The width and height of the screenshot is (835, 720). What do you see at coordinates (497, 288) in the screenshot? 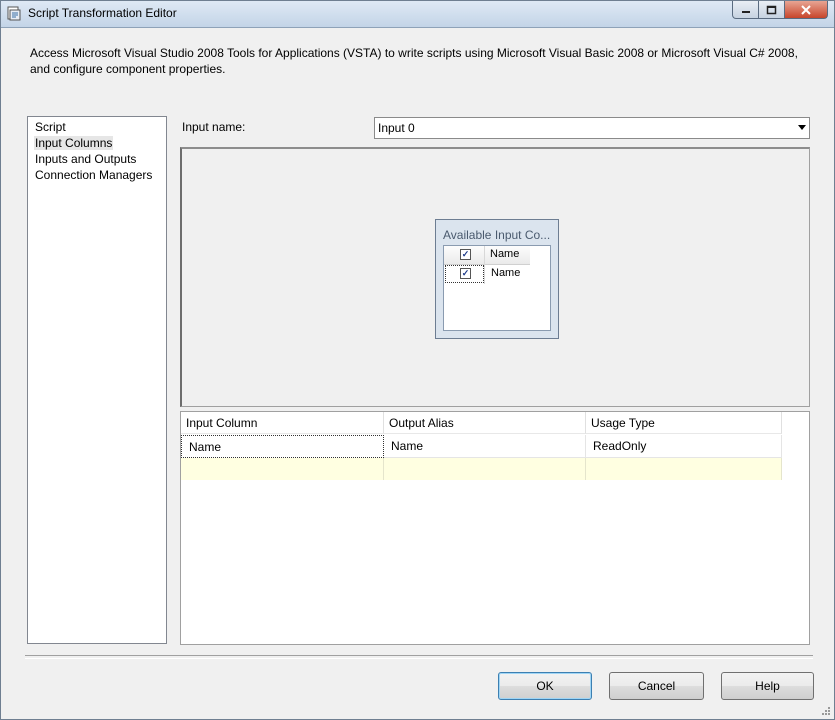
I see `available-columns-list: ✓ Name ✓ Name` at bounding box center [497, 288].